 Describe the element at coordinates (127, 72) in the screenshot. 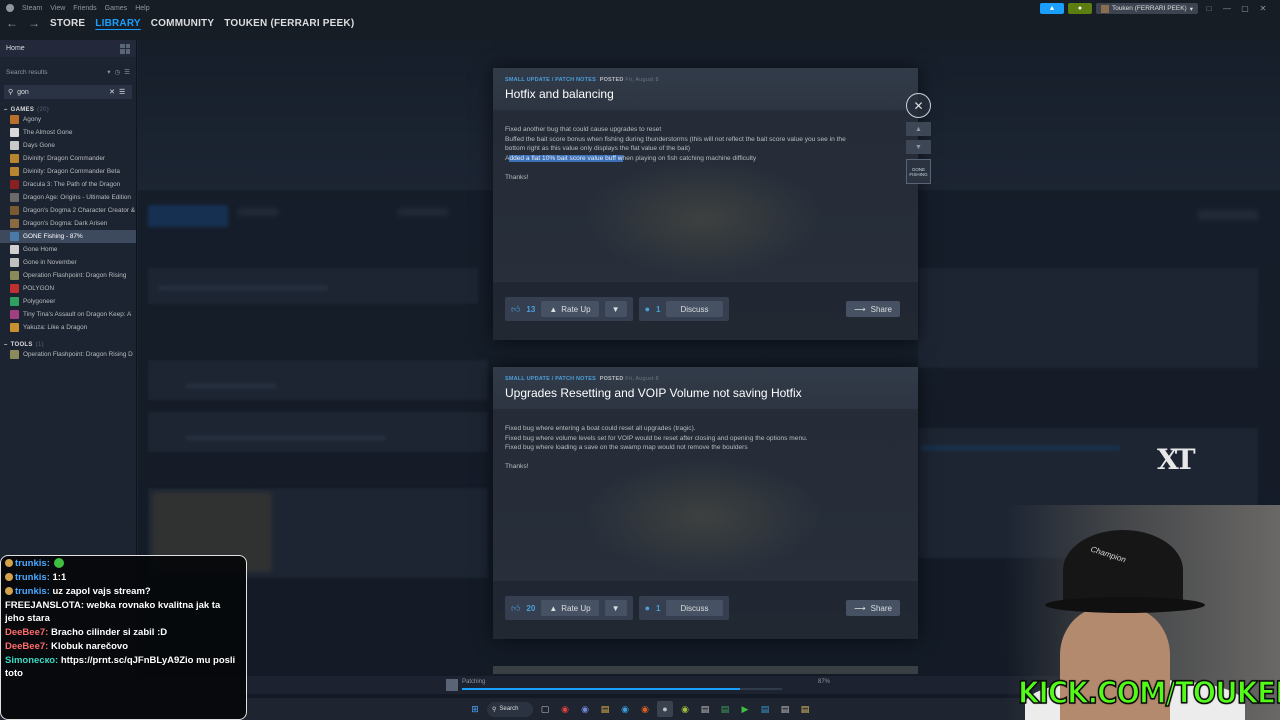

I see `filter-icon: ☰` at that location.